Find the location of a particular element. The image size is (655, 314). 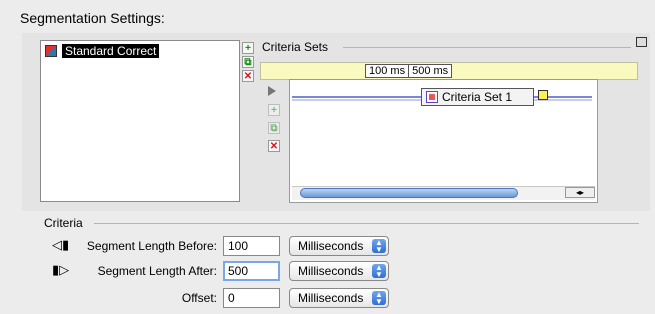

criteria-label: Criteria is located at coordinates (63, 223).